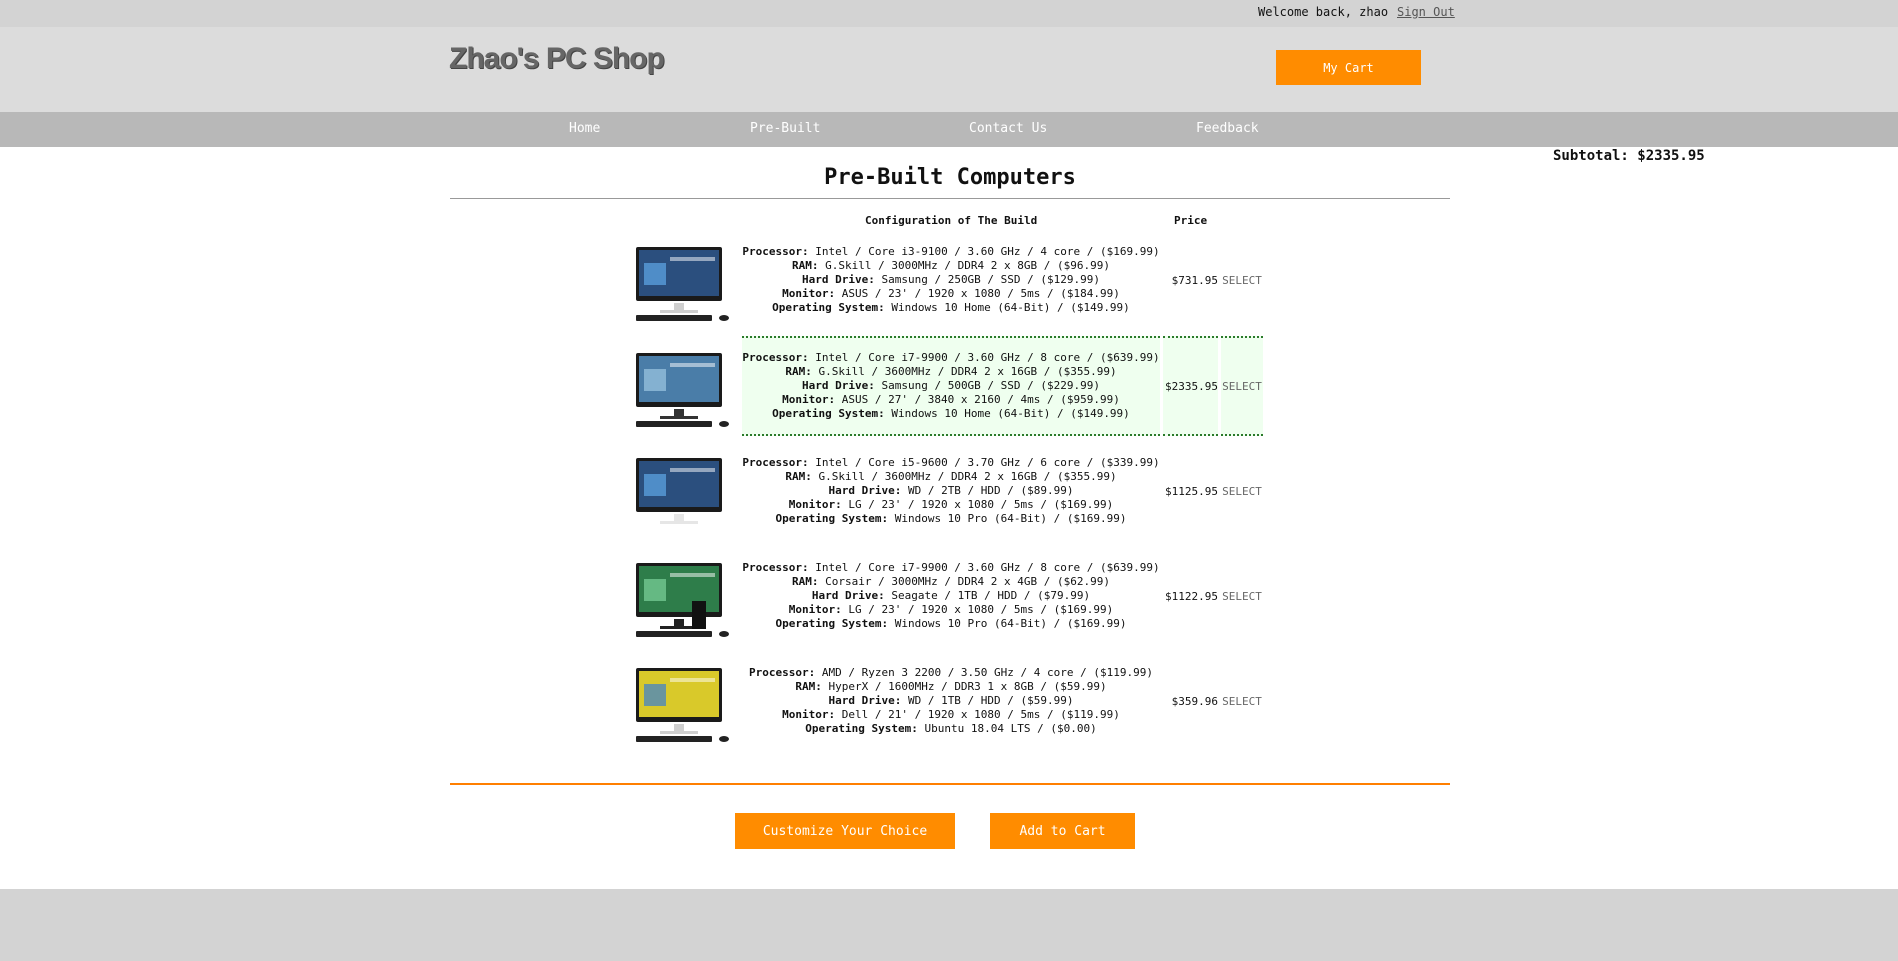  What do you see at coordinates (684, 496) in the screenshot?
I see `all-in-one-pc-white-icon` at bounding box center [684, 496].